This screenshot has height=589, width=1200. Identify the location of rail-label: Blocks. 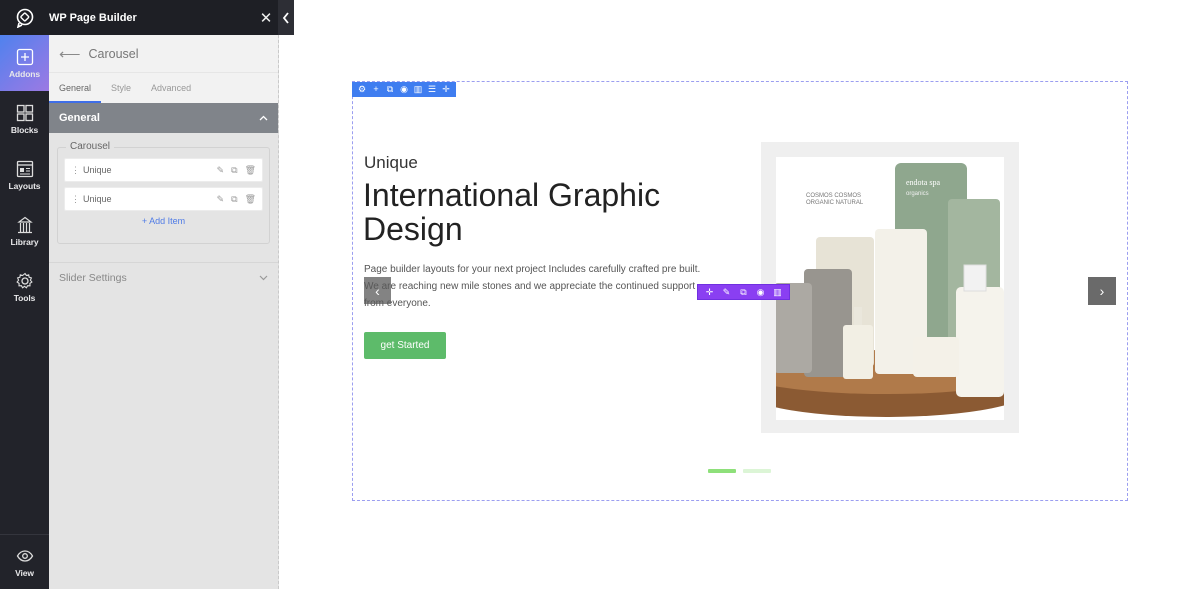
(24, 129).